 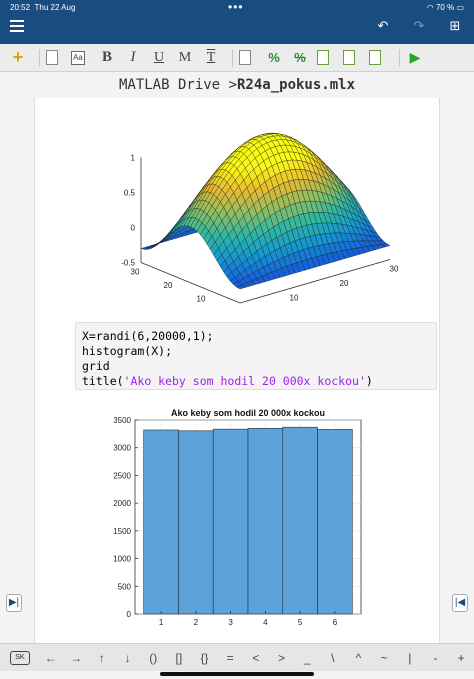 I want to click on text-style-button: Aa, so click(x=78, y=57).